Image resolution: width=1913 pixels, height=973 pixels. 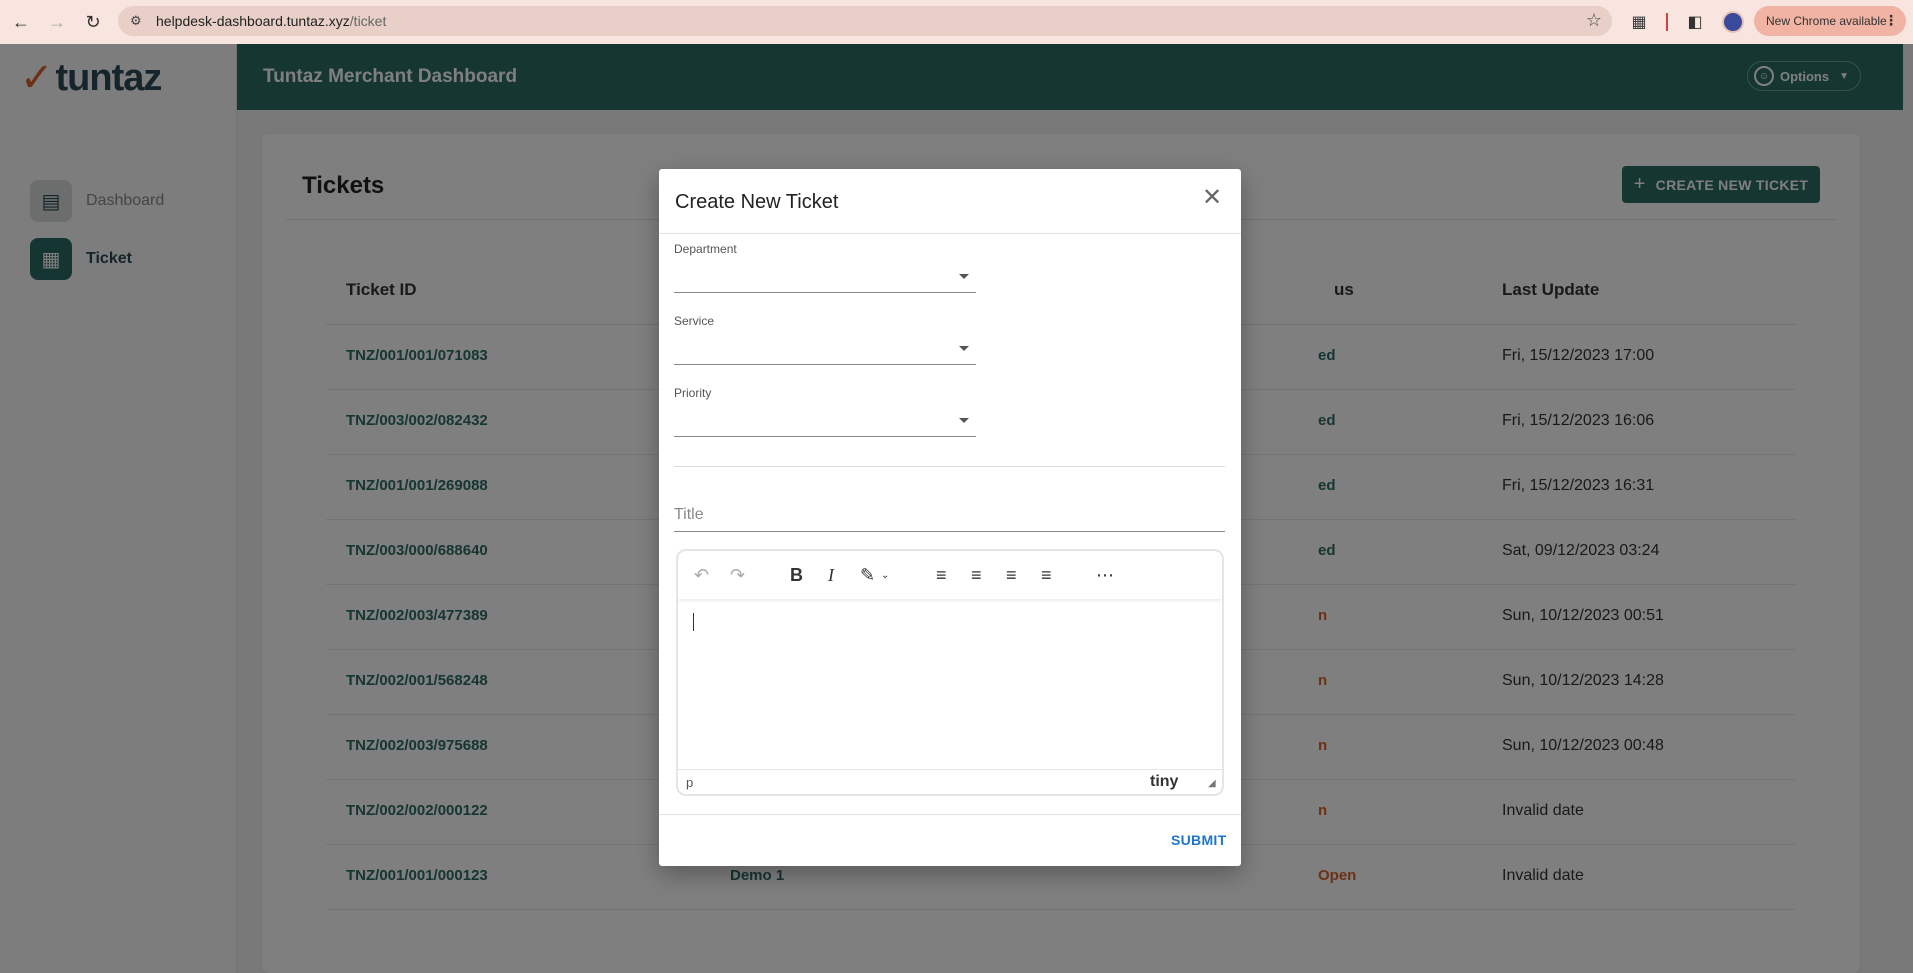 I want to click on extensions-icon: ▦, so click(x=1639, y=22).